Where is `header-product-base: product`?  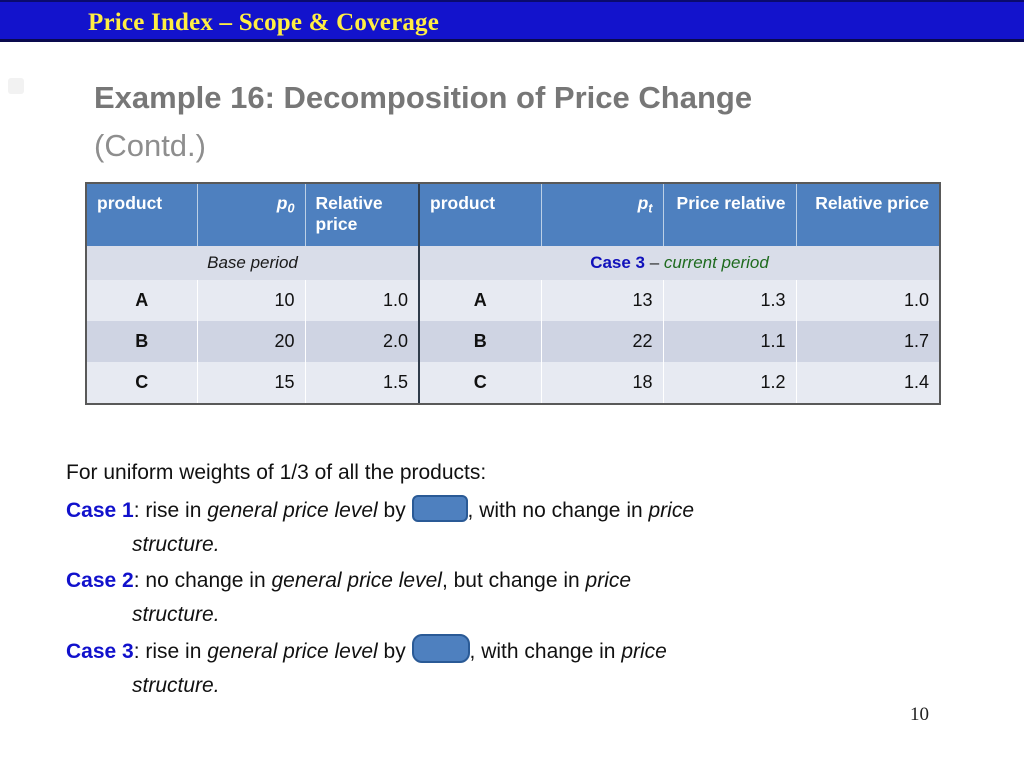 header-product-base: product is located at coordinates (142, 215).